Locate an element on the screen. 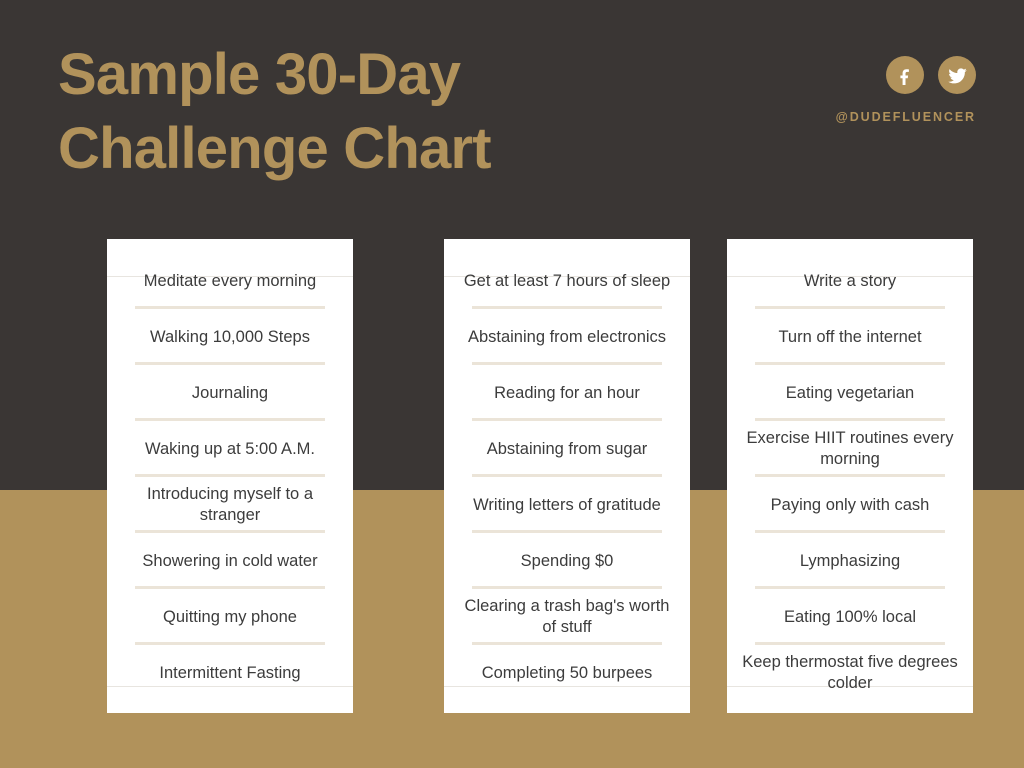 The width and height of the screenshot is (1024, 768). list-item: Waking up at 5:00 A.M. is located at coordinates (230, 449).